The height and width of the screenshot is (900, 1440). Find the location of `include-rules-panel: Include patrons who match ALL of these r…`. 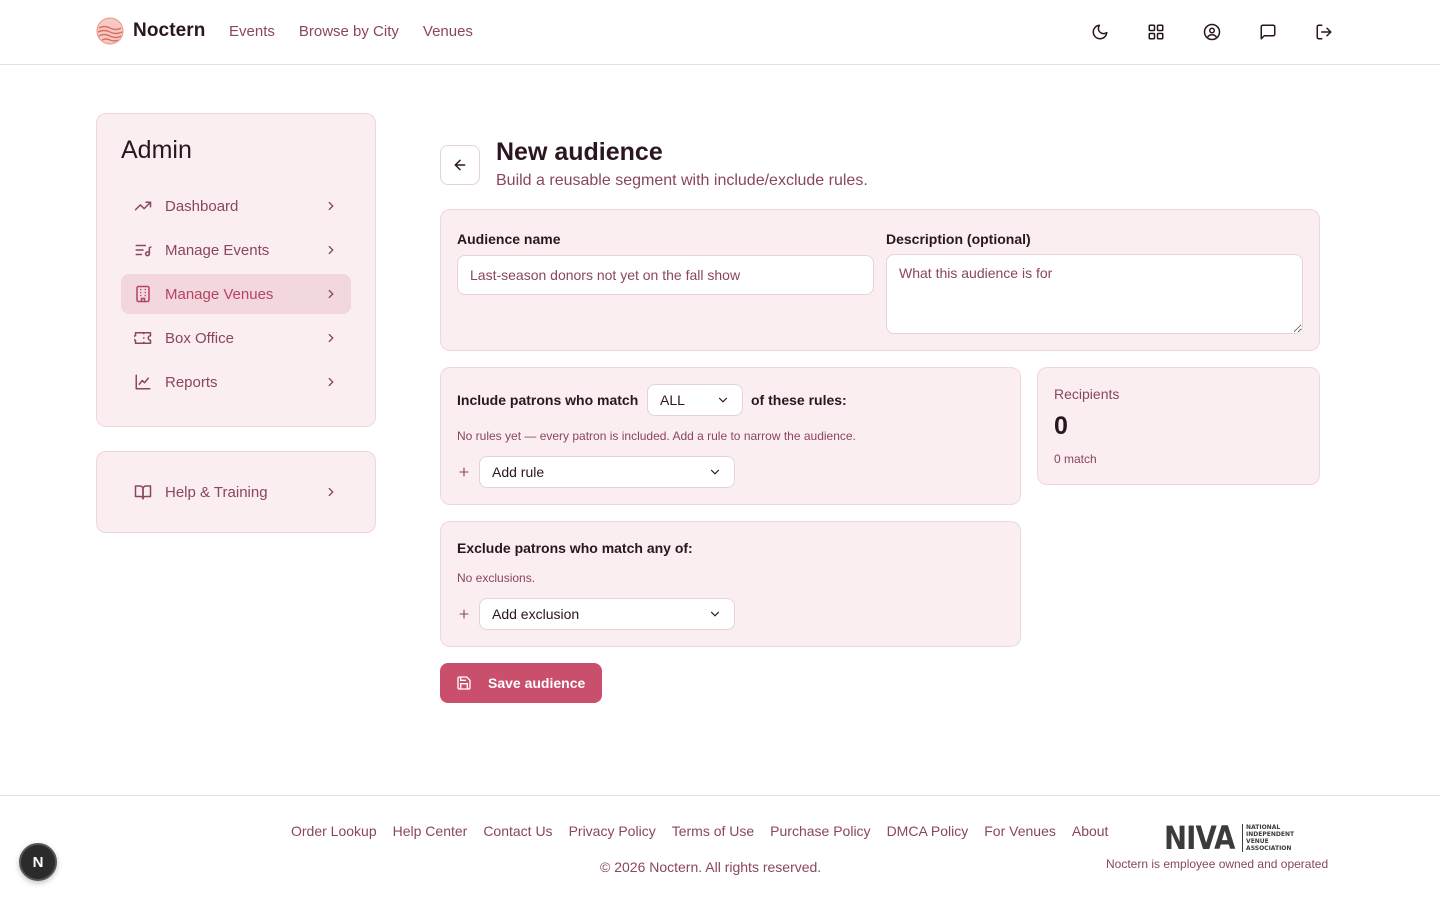

include-rules-panel: Include patrons who match ALL of these r… is located at coordinates (730, 436).